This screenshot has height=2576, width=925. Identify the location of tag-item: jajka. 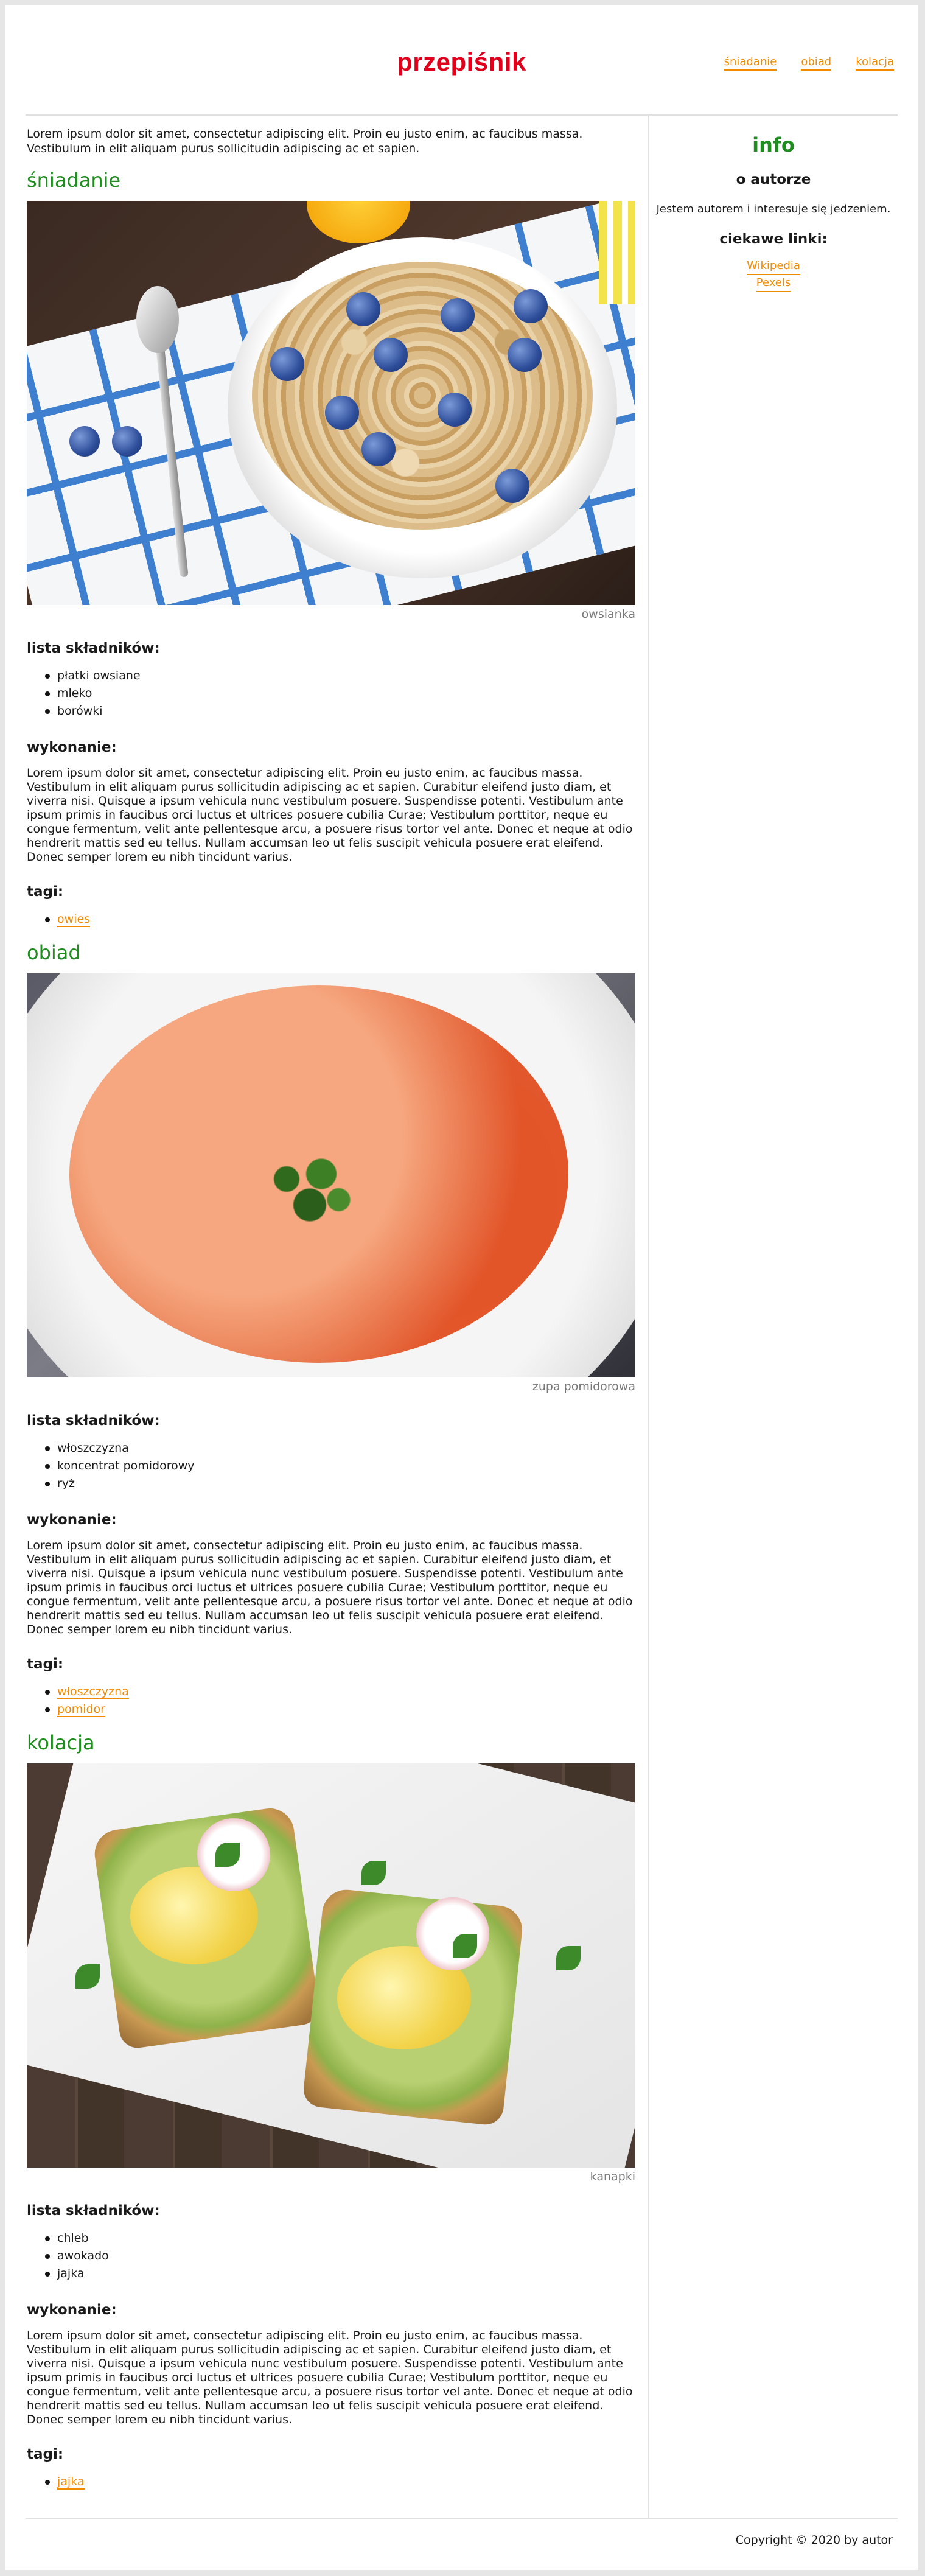
(340, 2482).